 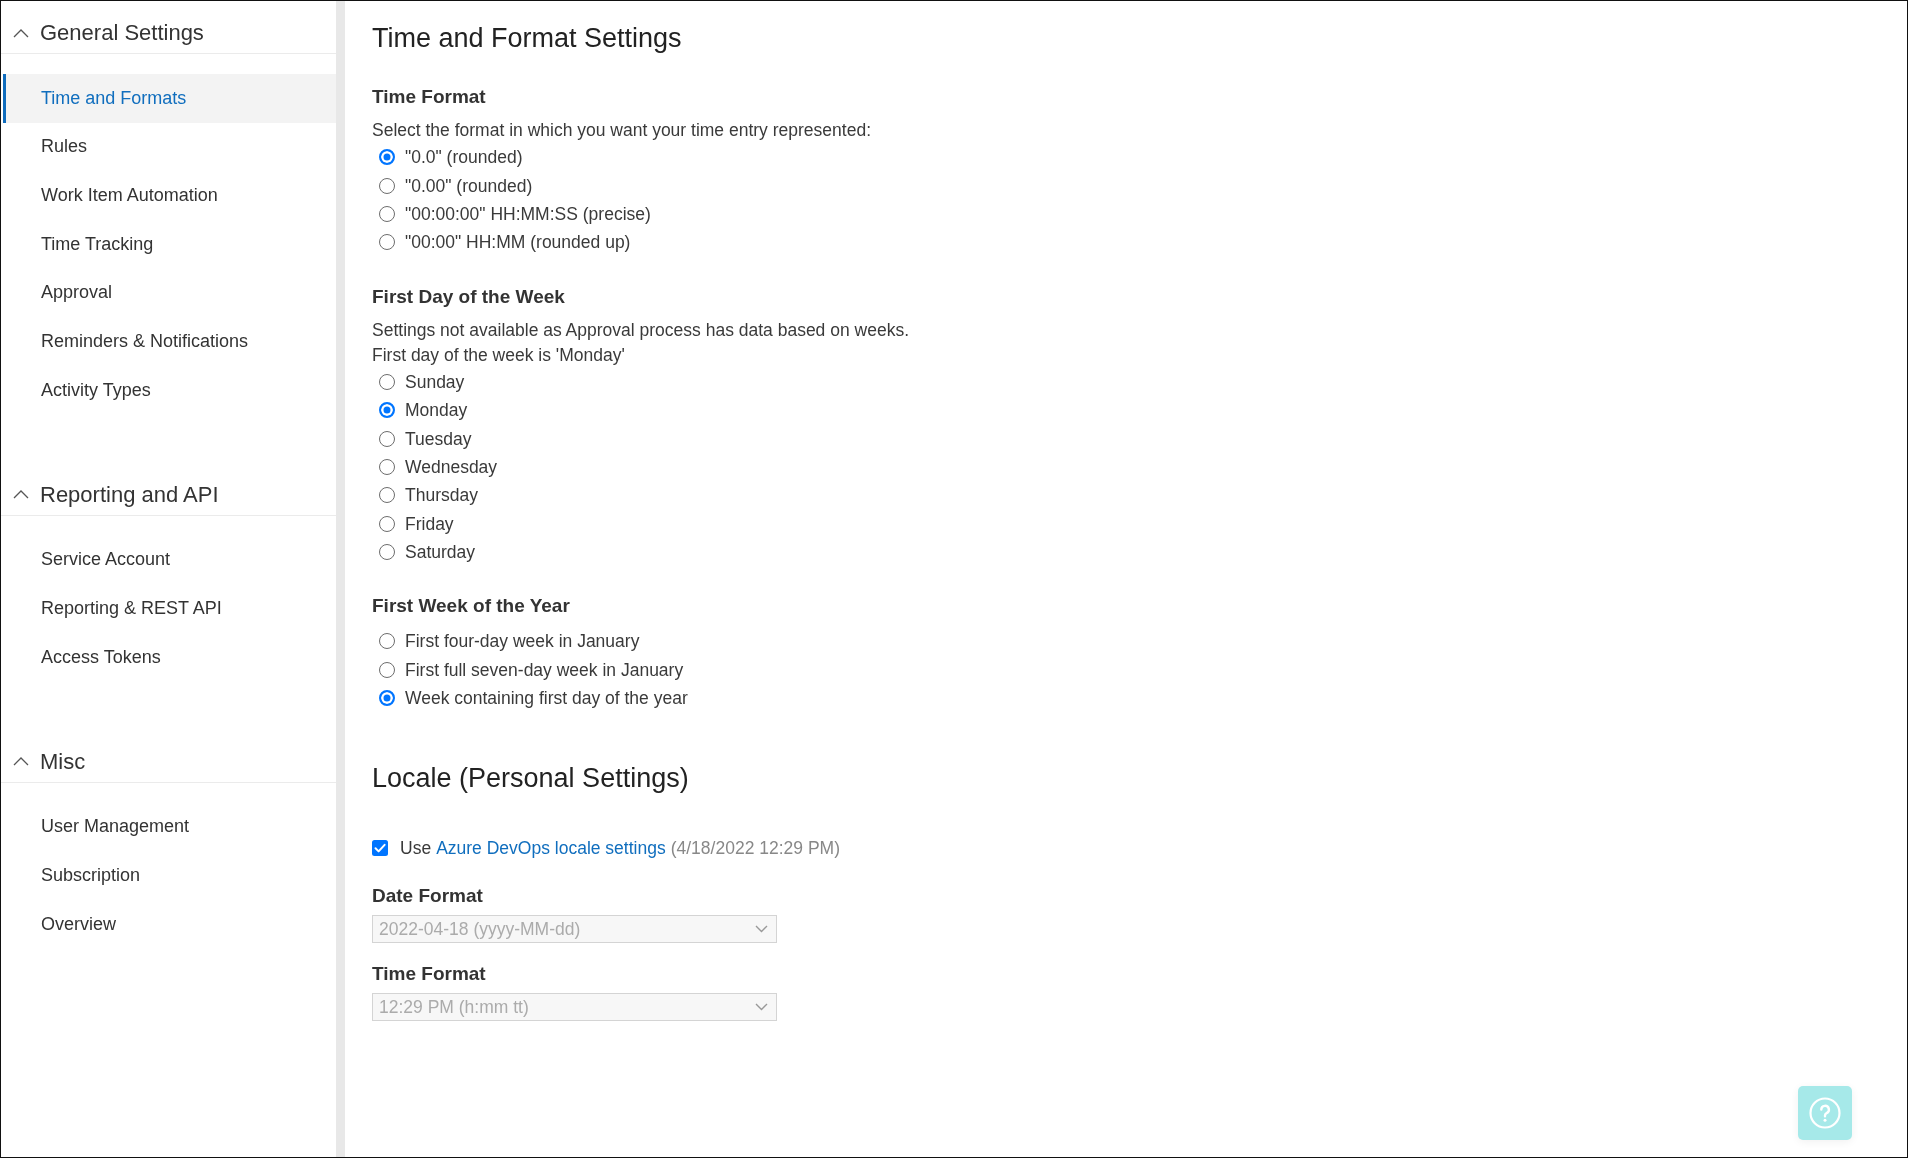 I want to click on radio-label: Week containing first day of the year, so click(x=546, y=699).